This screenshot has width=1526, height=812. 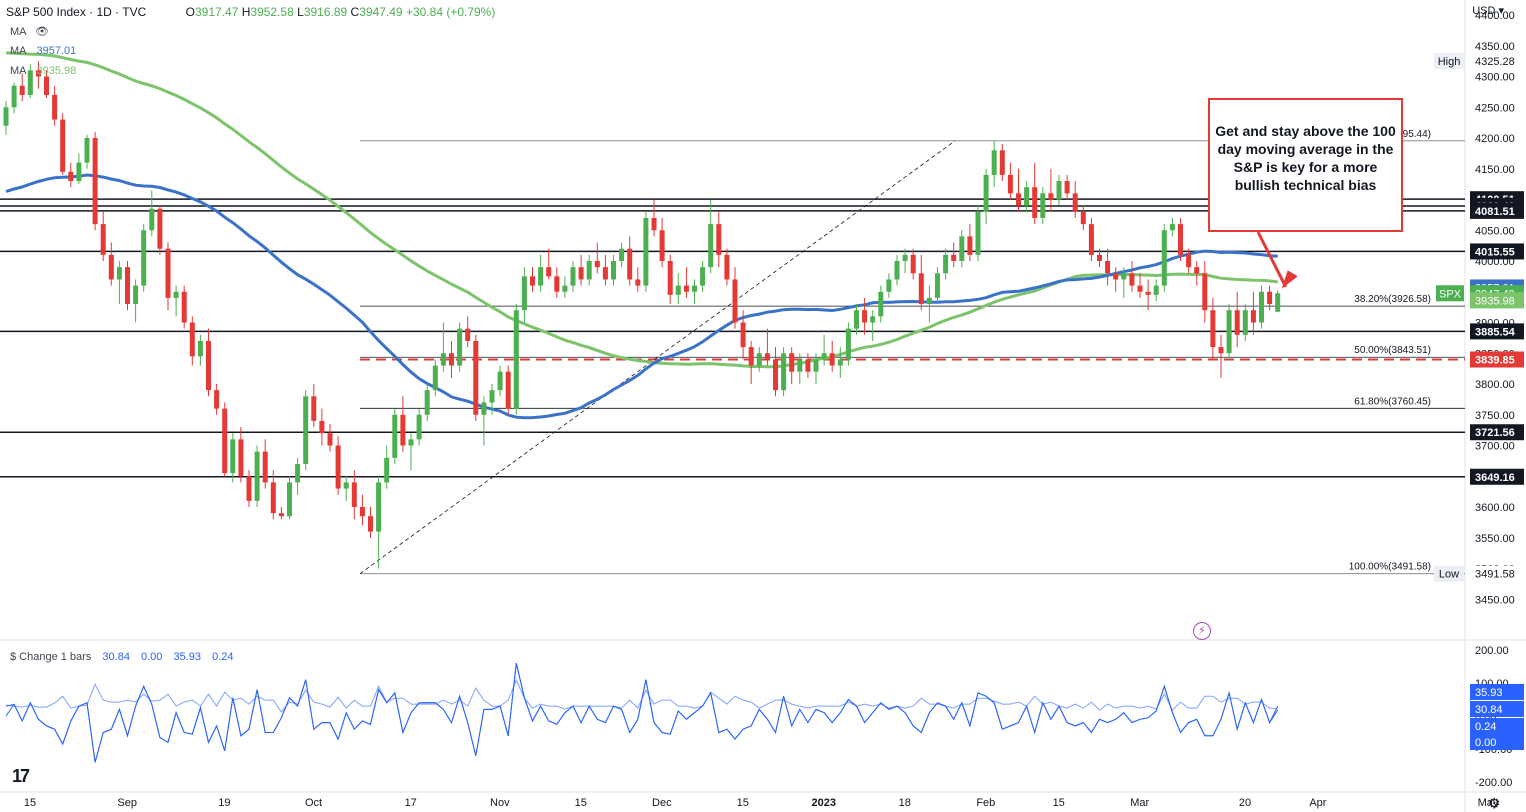 I want to click on price-label-text: 4081.51, so click(x=1495, y=212).